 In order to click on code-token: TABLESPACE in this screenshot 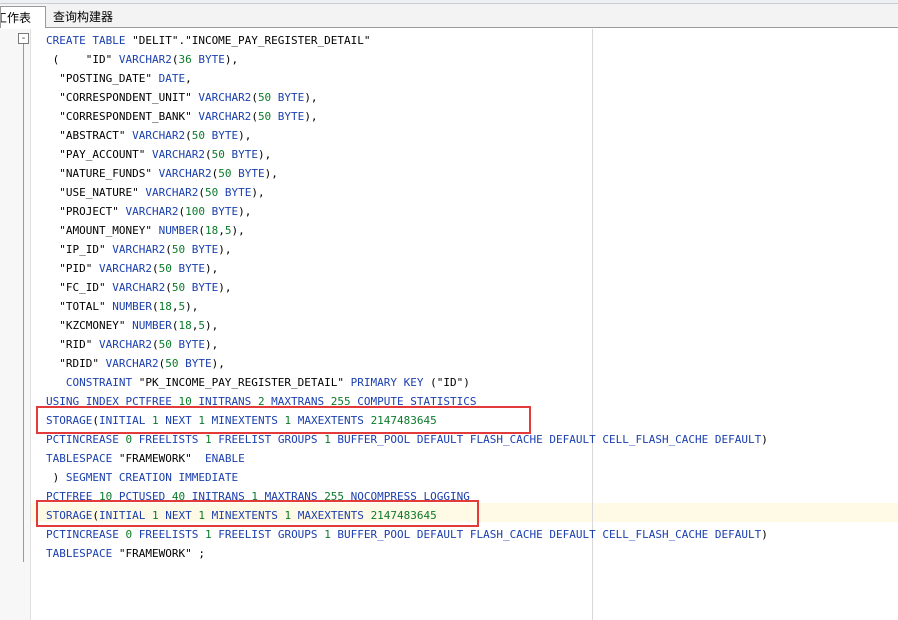, I will do `click(82, 458)`.